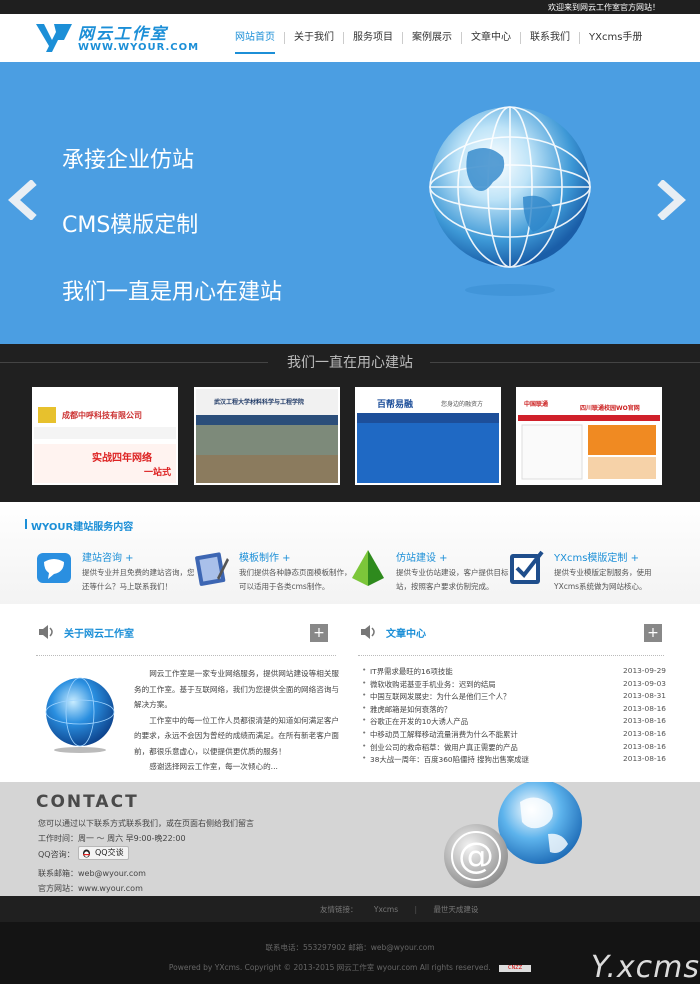  Describe the element at coordinates (432, 38) in the screenshot. I see `nav-cases: 案例展示` at that location.